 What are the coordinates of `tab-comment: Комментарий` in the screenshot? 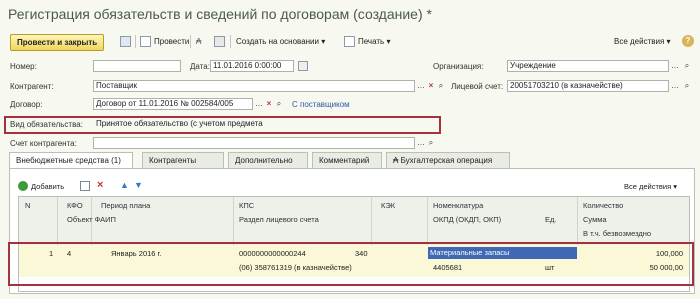 It's located at (347, 160).